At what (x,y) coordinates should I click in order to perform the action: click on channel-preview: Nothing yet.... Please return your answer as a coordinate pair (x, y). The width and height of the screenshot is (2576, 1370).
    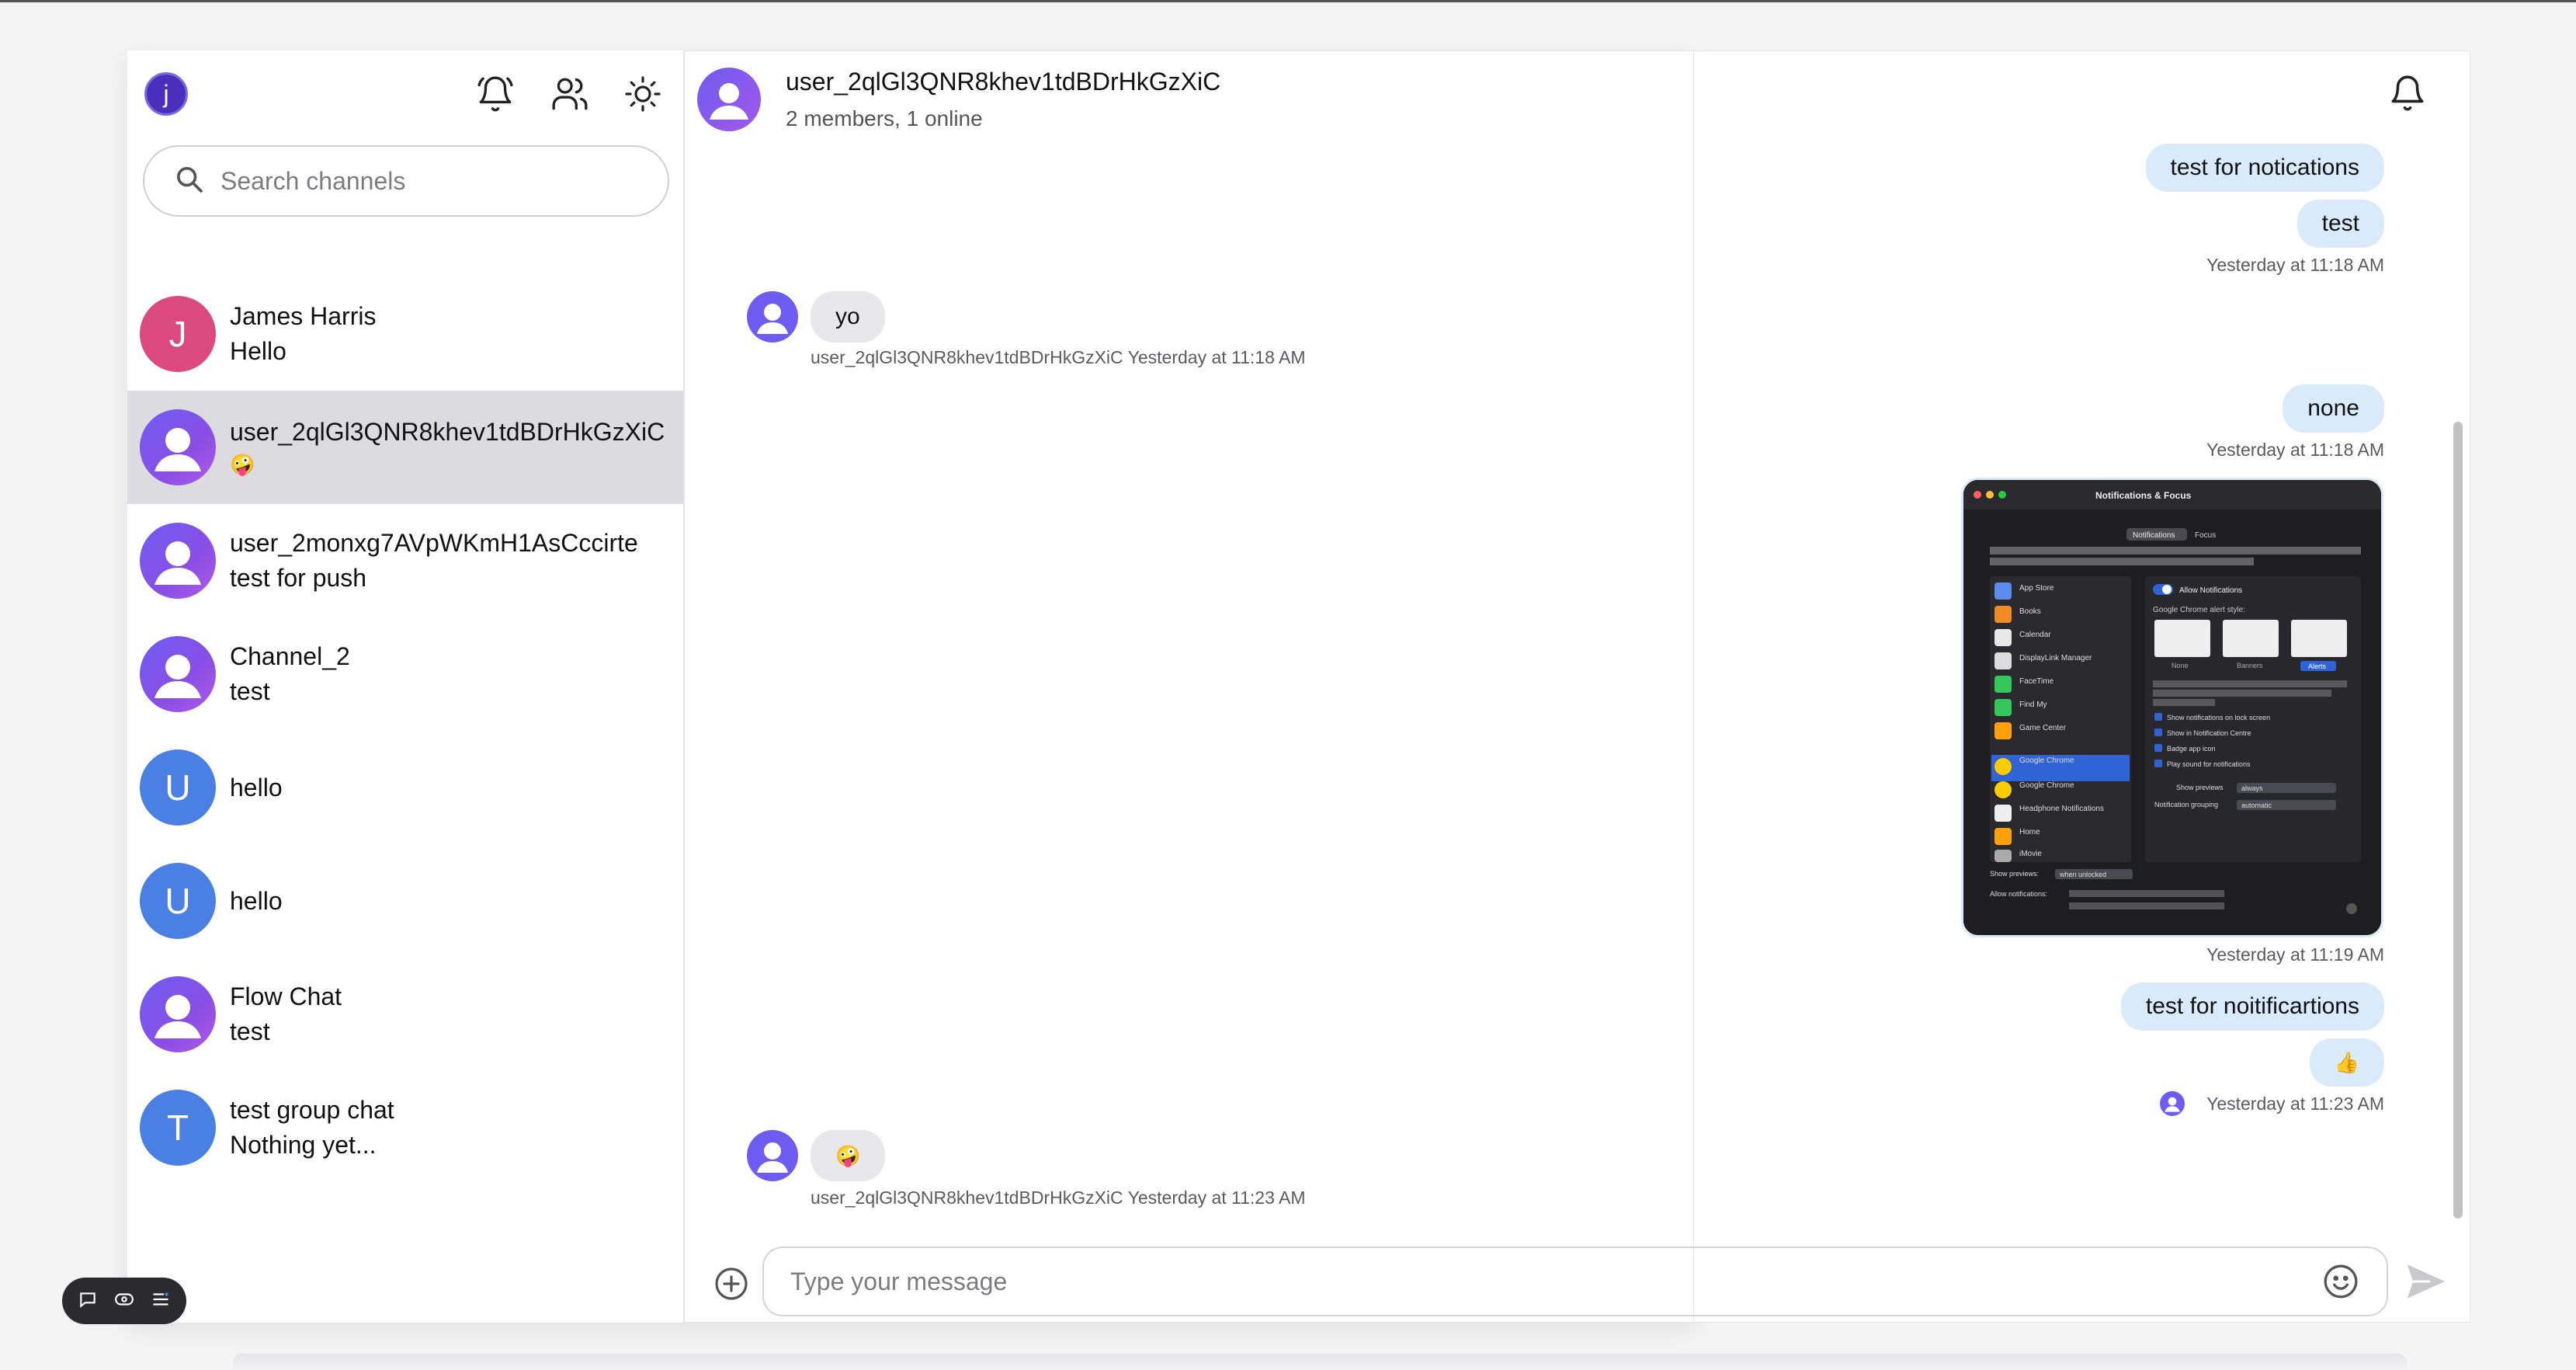
    Looking at the image, I should click on (303, 1145).